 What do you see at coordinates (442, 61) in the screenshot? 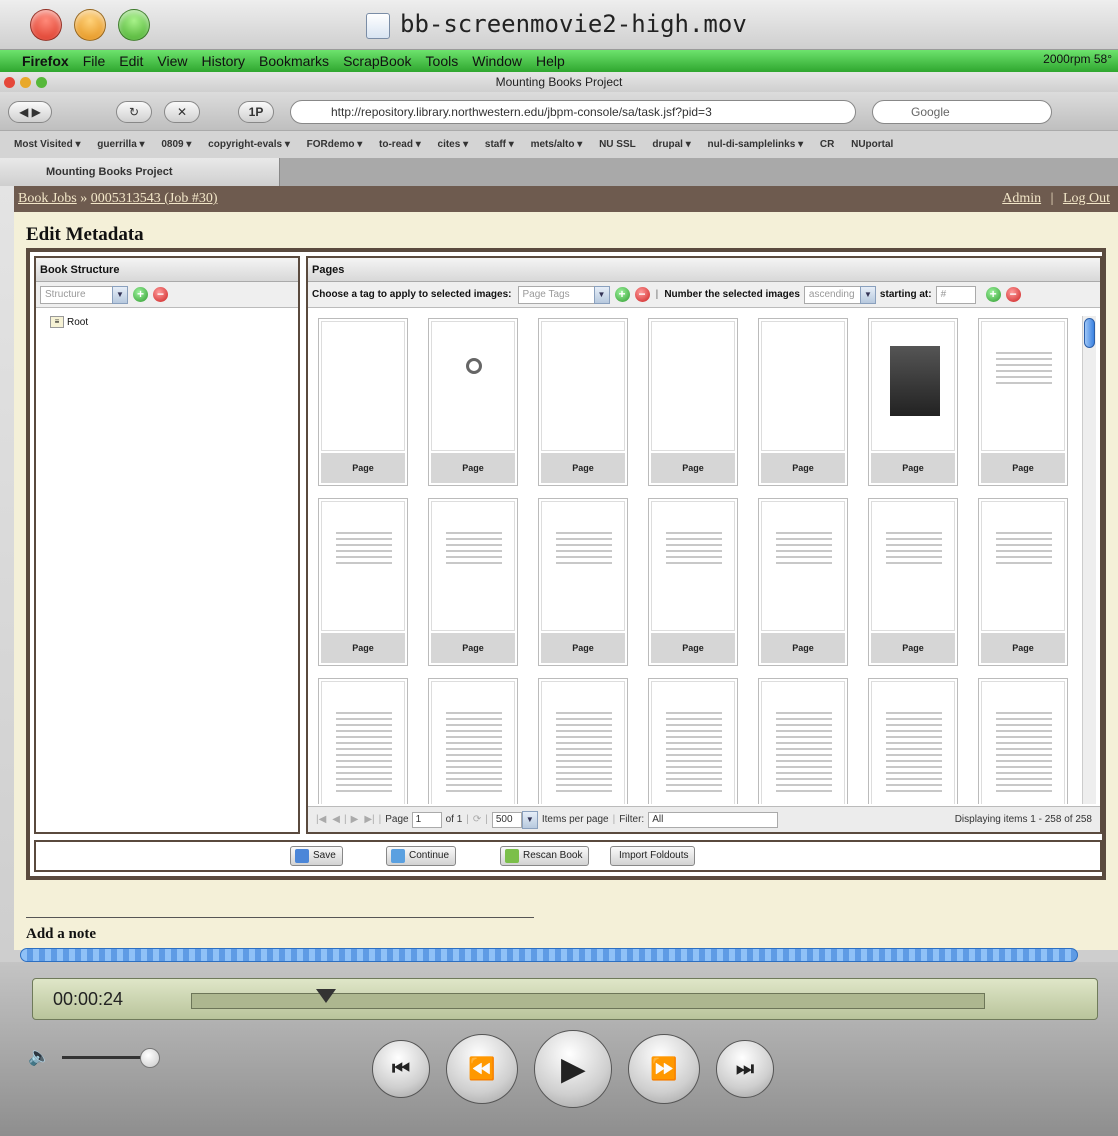
I see `menu-tools: Tools` at bounding box center [442, 61].